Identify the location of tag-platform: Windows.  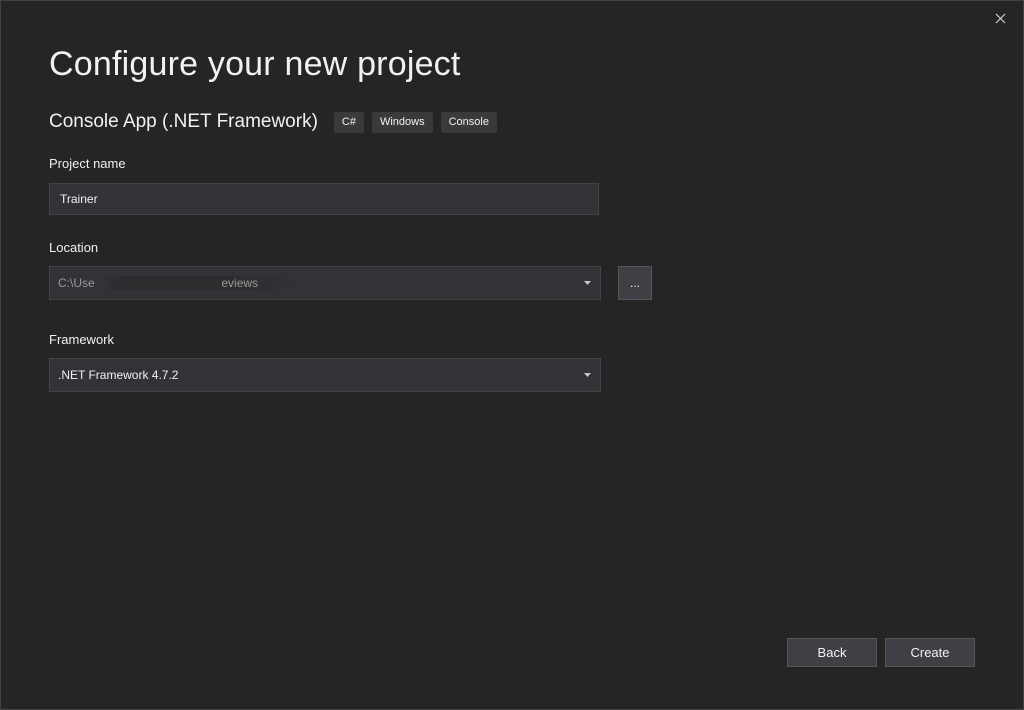
(402, 122).